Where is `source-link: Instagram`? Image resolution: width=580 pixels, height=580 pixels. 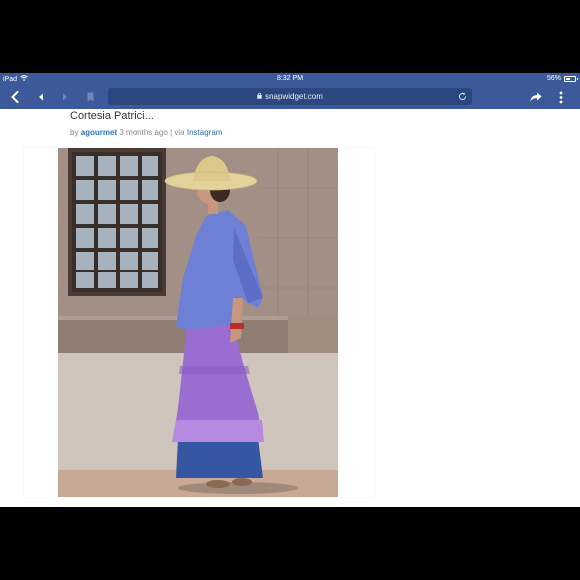
source-link: Instagram is located at coordinates (205, 132).